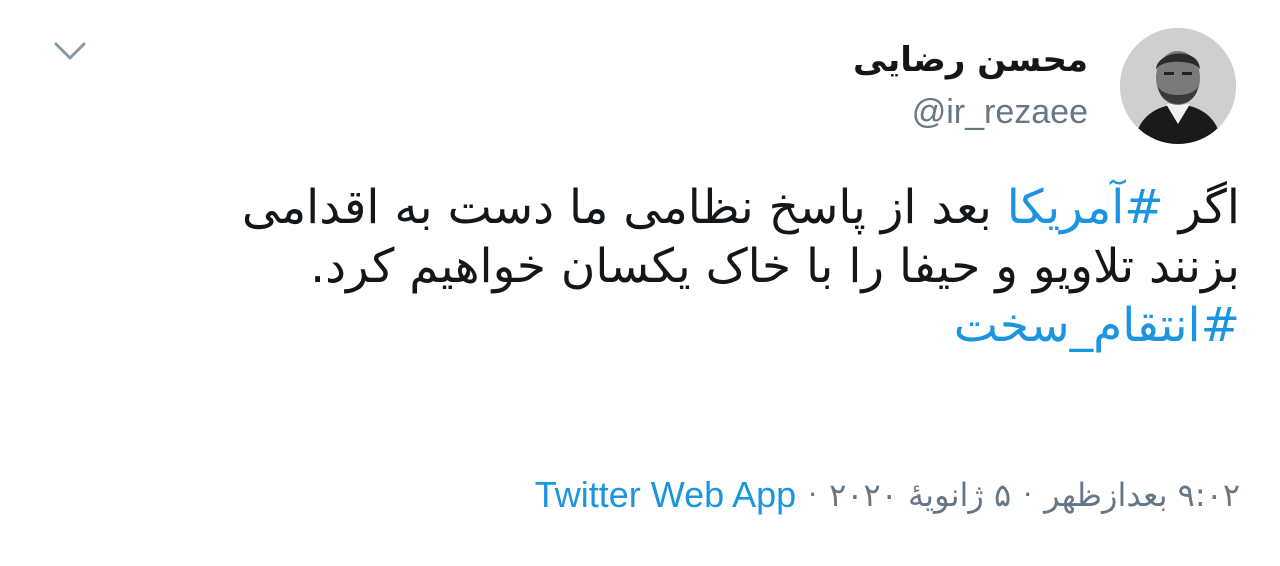 This screenshot has height=566, width=1280. I want to click on profile-photo, so click(1178, 86).